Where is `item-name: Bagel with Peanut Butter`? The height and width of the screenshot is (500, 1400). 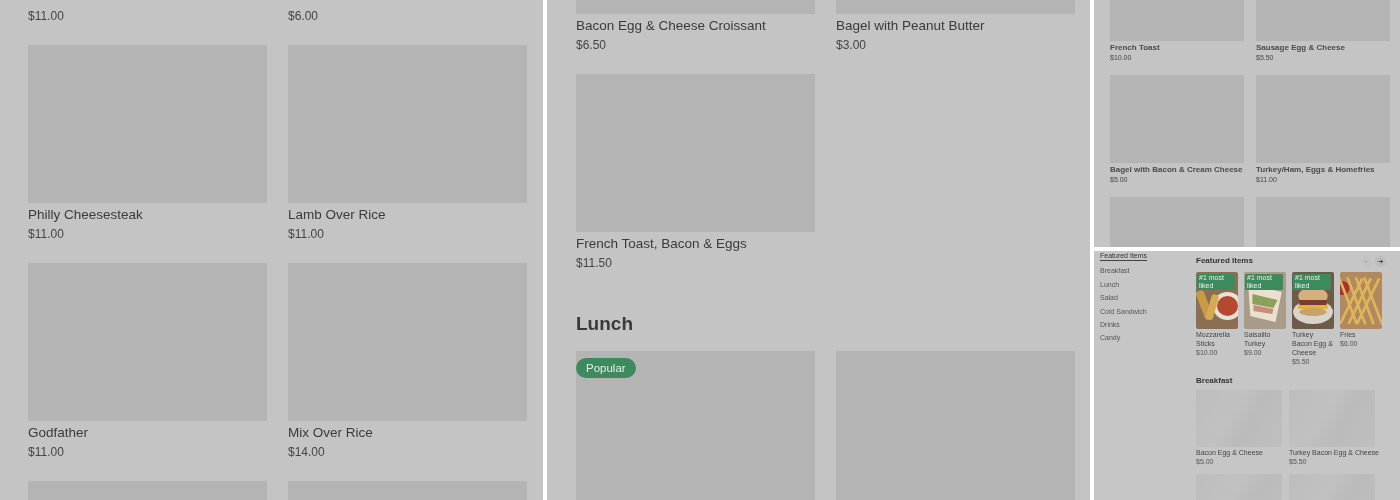 item-name: Bagel with Peanut Butter is located at coordinates (955, 26).